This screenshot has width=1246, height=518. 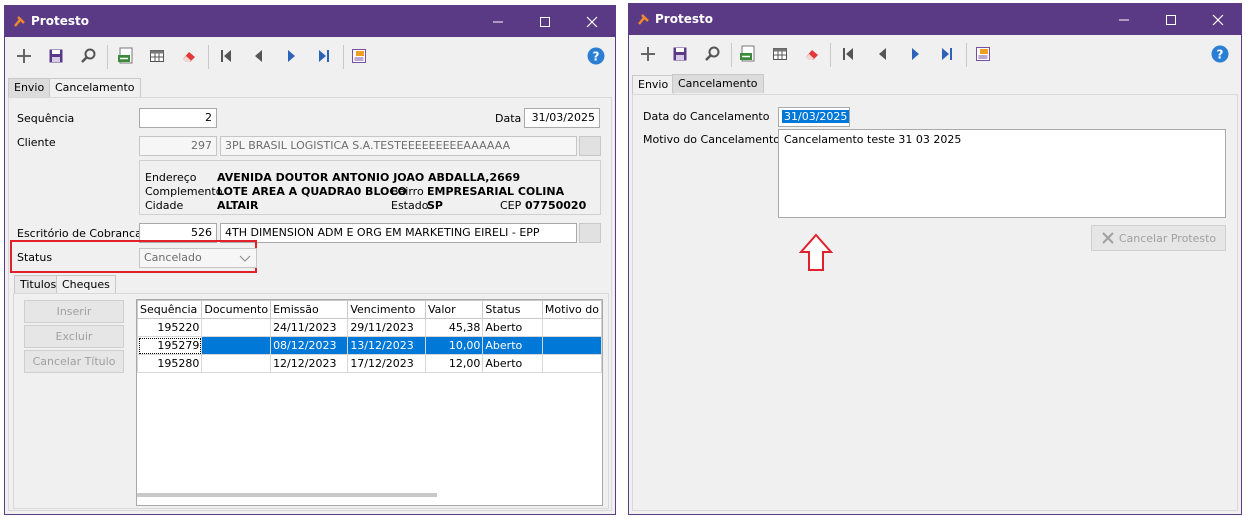 What do you see at coordinates (178, 118) in the screenshot?
I see `sequencia-field: 2` at bounding box center [178, 118].